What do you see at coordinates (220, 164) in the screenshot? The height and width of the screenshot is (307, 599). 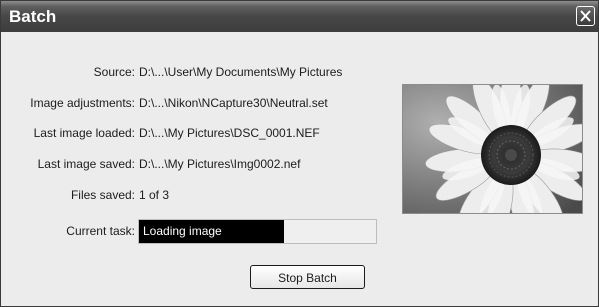 I see `last-image-saved-value: D:\...\My Pictures\Img0002.nef` at bounding box center [220, 164].